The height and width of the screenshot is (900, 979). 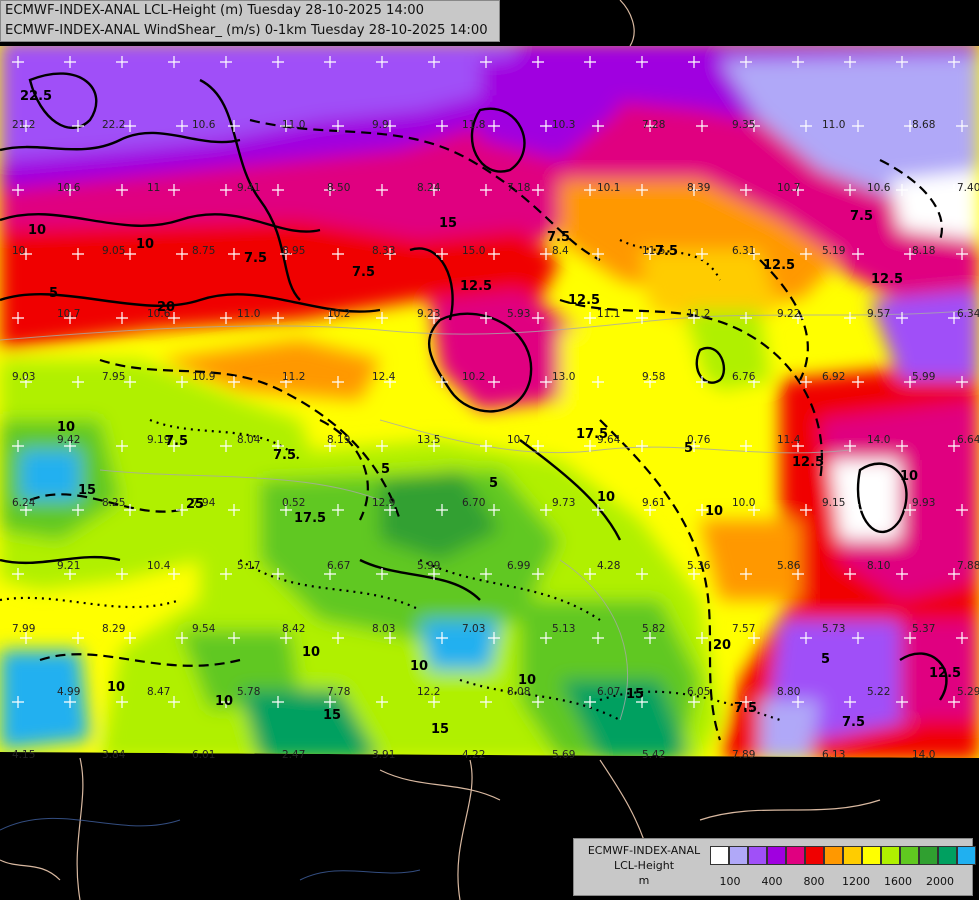 I want to click on value-label: 6.01, so click(x=203, y=755).